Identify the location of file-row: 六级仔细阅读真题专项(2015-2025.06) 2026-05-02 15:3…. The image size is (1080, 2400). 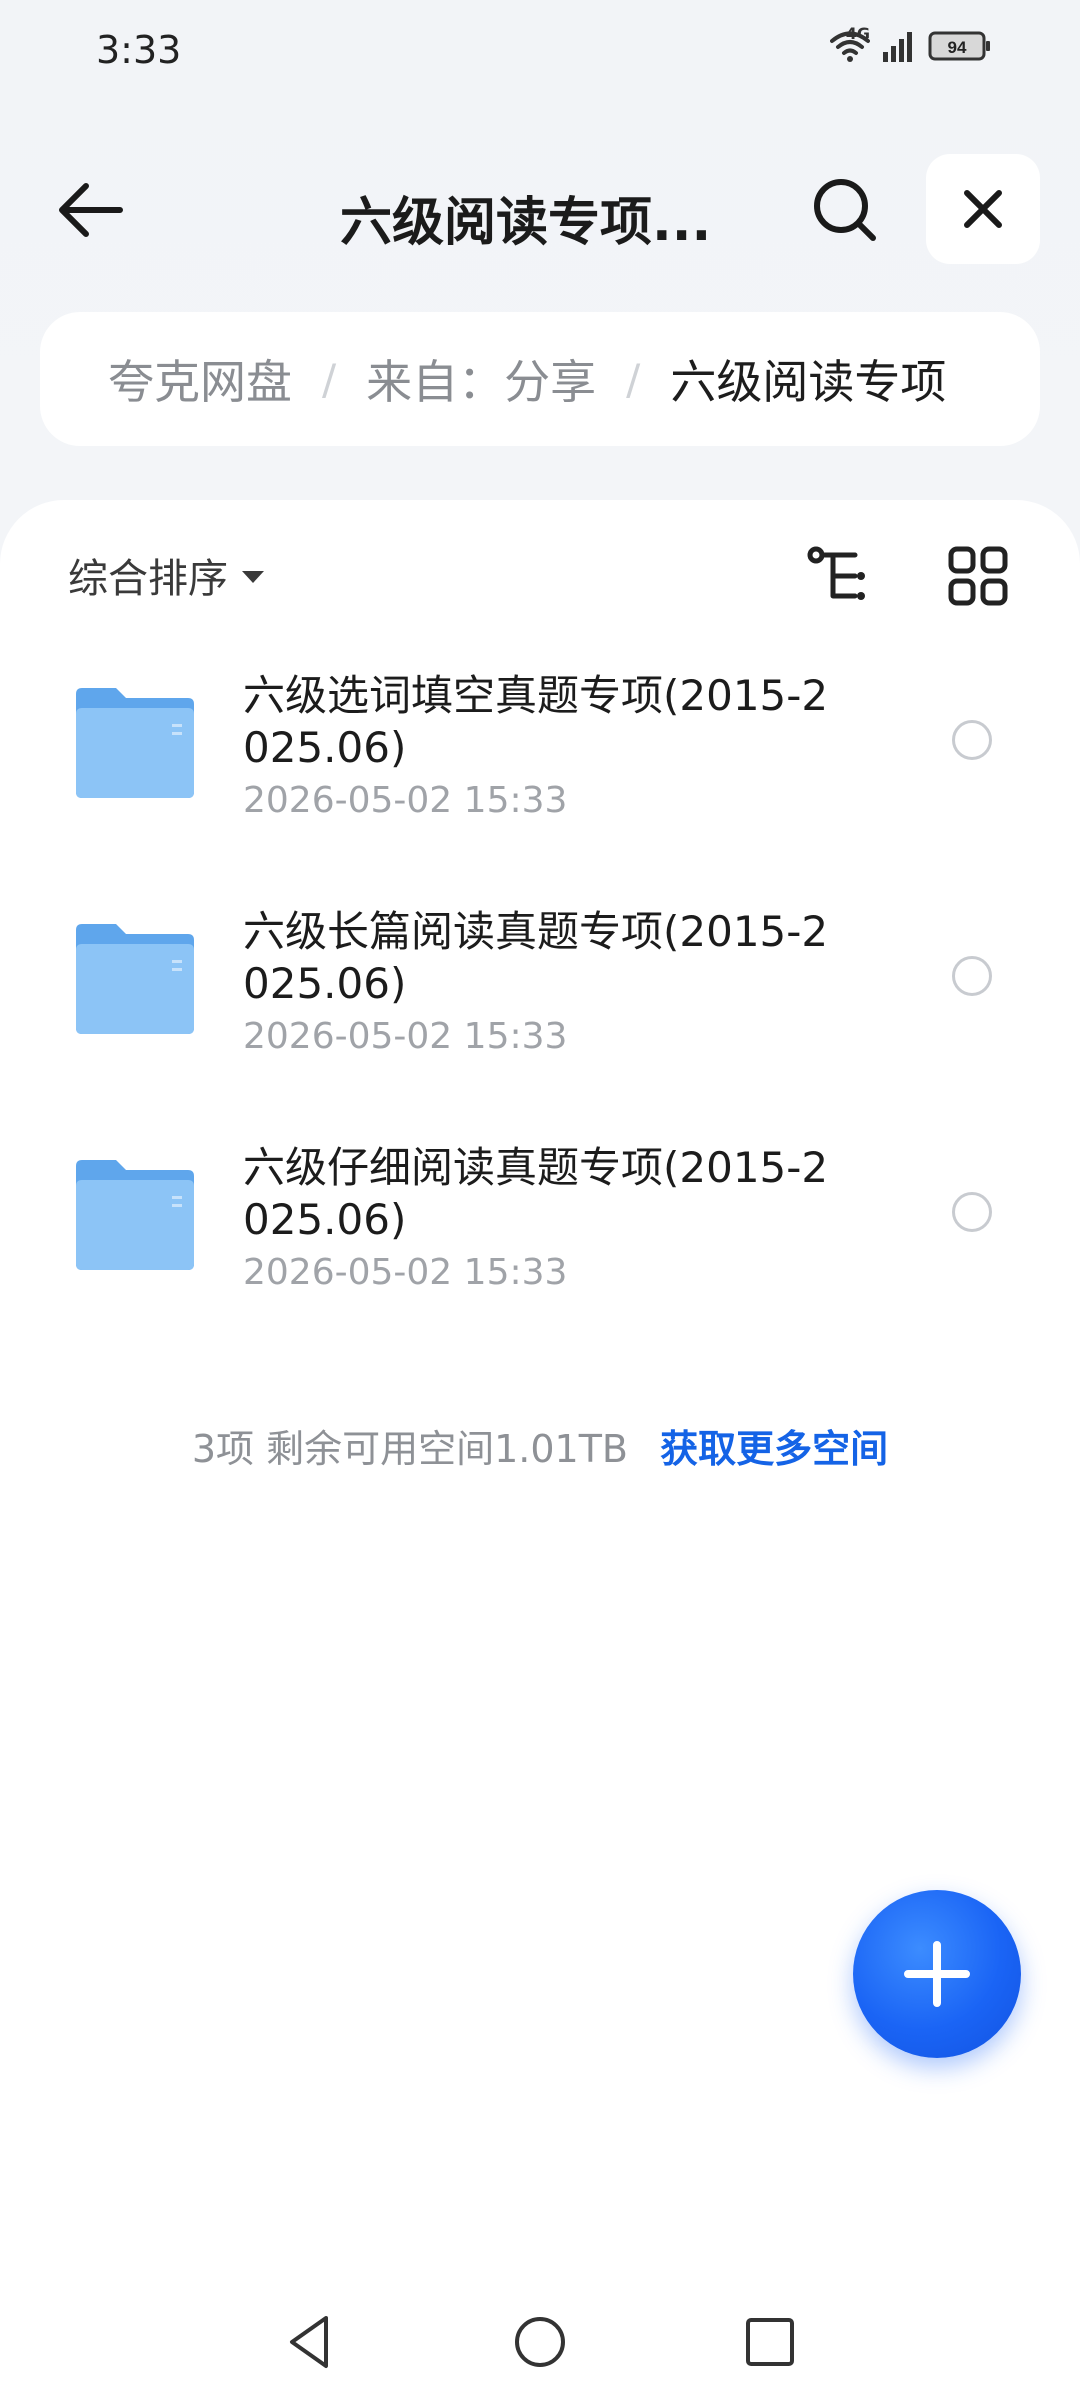
(540, 1260).